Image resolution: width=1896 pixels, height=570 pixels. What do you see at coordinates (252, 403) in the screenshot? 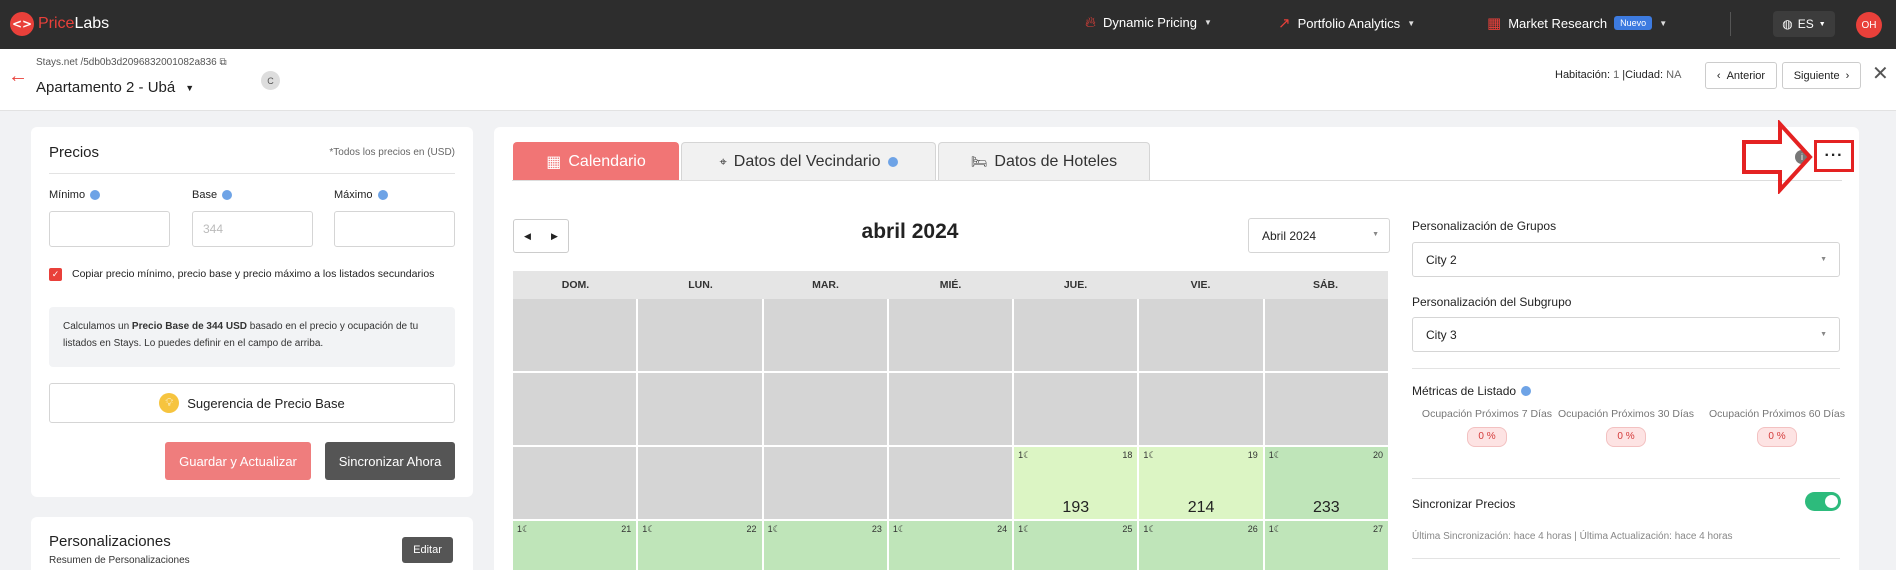
I see `base-price-suggestion-button: 💡︎ Sugerencia de Precio Base` at bounding box center [252, 403].